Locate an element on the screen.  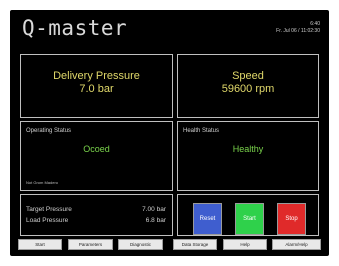
delivery-pressure-panel: Delivery Pressure 7.0 bar is located at coordinates (96, 86).